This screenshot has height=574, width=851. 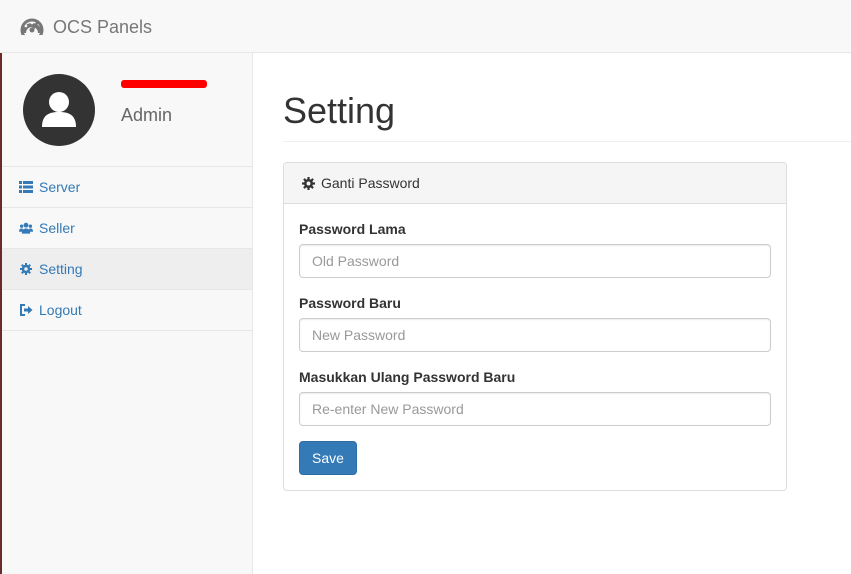 What do you see at coordinates (350, 303) in the screenshot?
I see `new-password-label: Password Baru` at bounding box center [350, 303].